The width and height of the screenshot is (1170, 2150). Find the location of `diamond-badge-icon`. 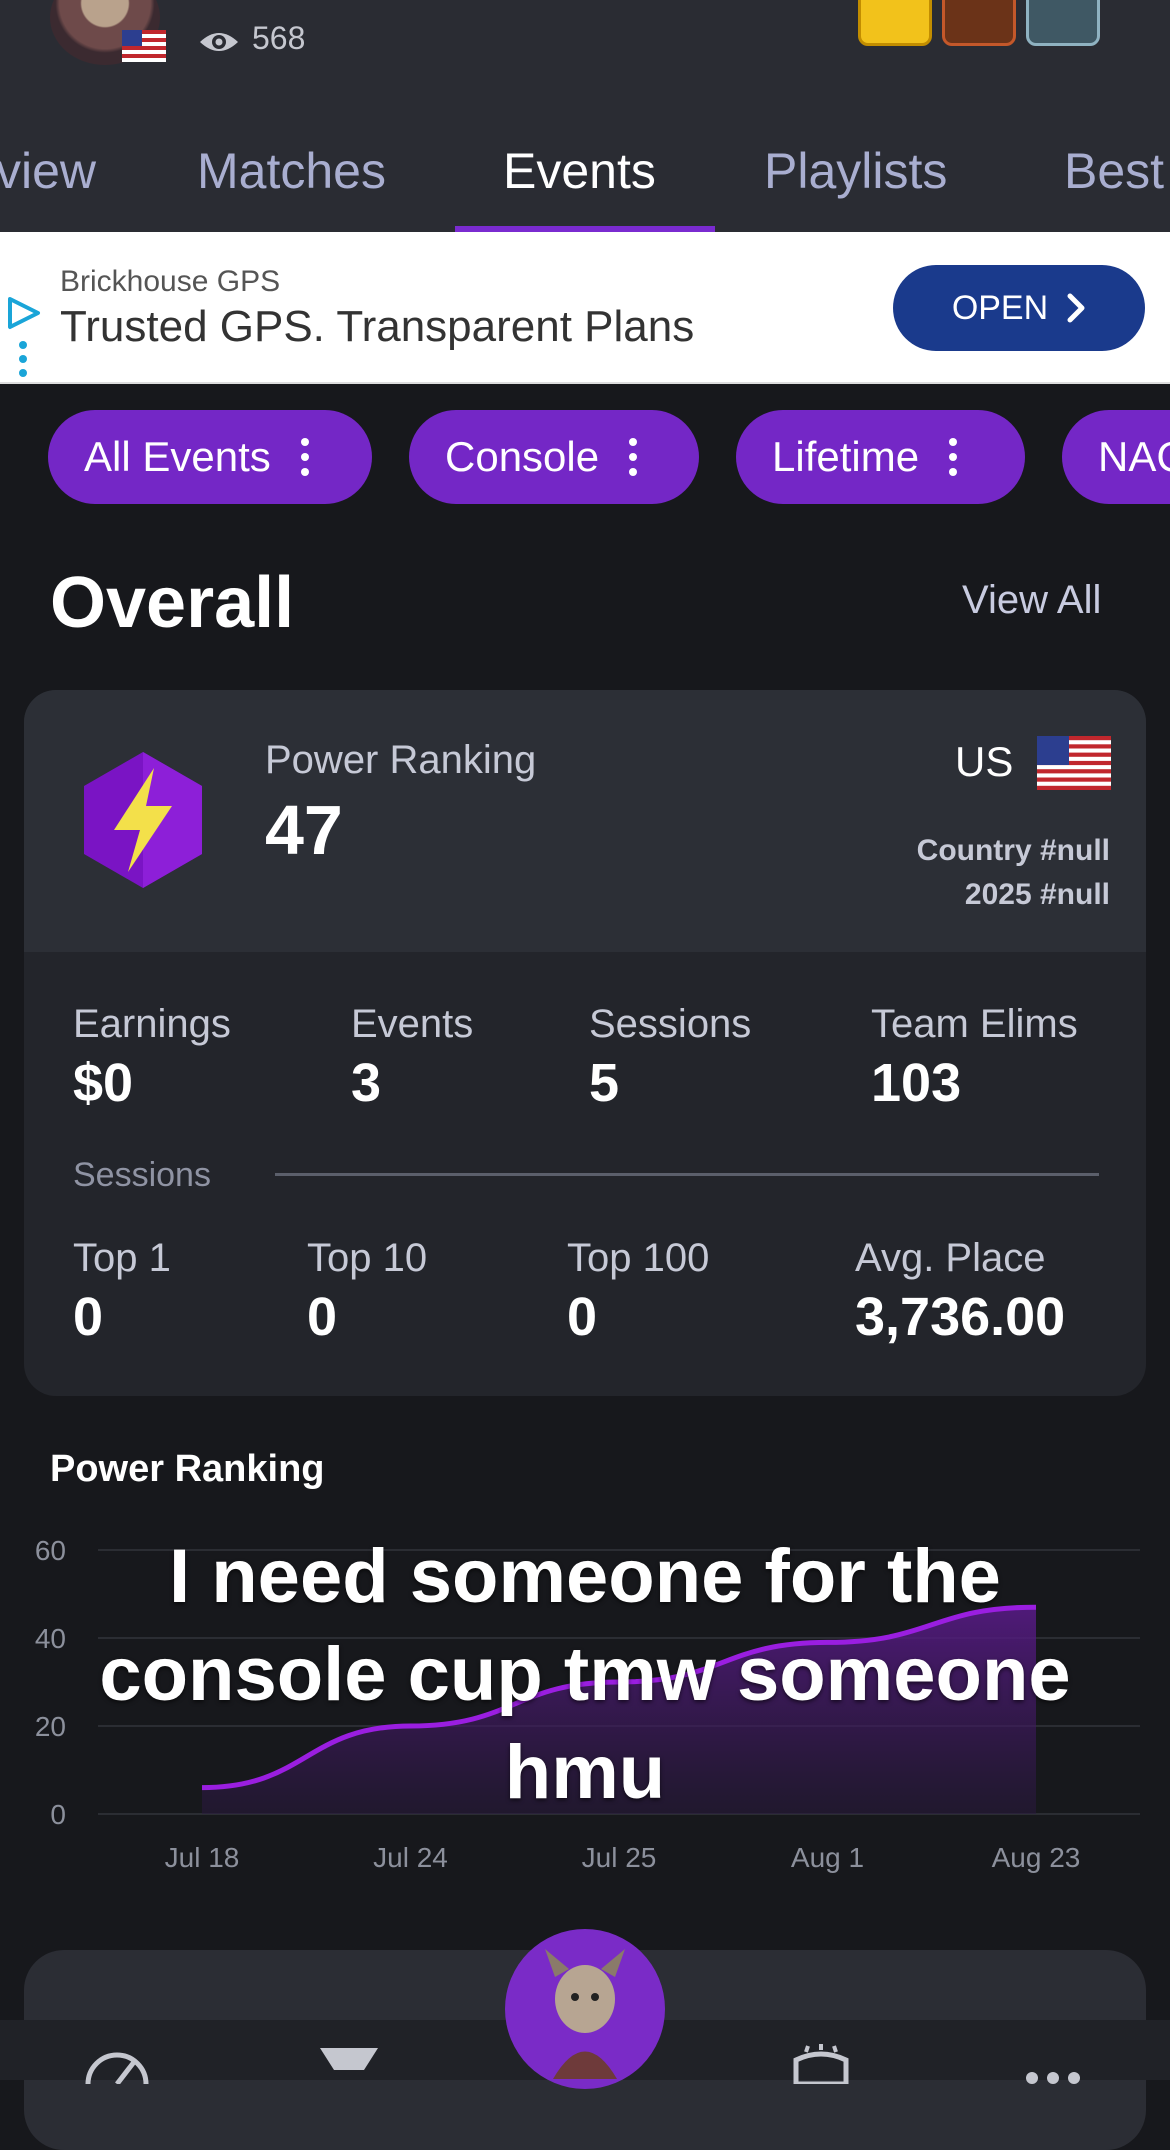

diamond-badge-icon is located at coordinates (895, 23).